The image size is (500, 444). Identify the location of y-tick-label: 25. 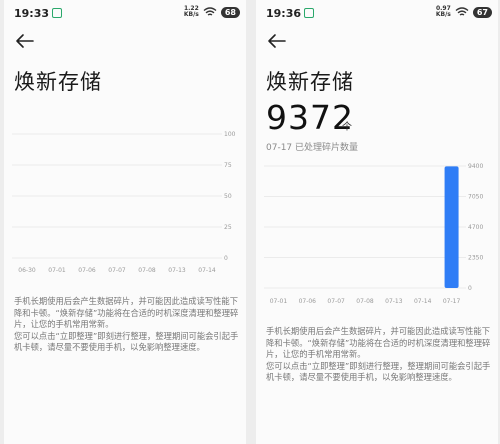
(228, 227).